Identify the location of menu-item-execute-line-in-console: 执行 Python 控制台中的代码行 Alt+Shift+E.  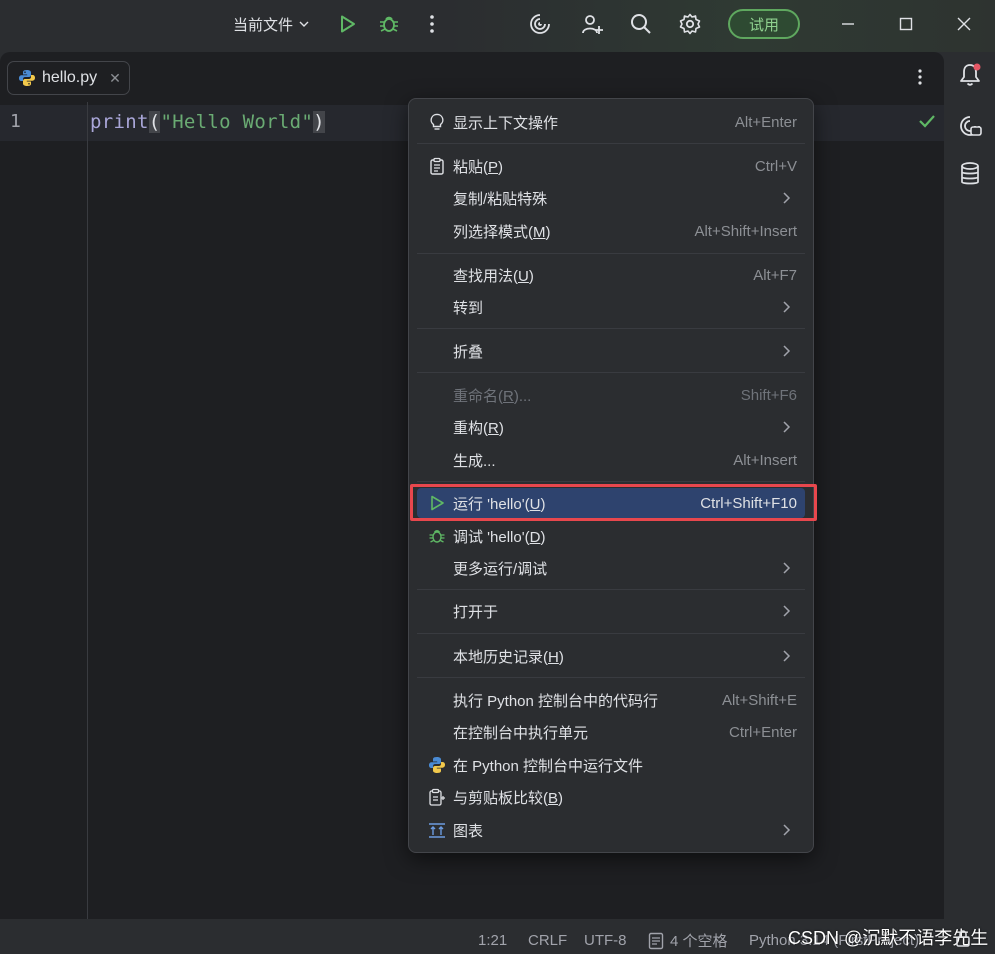
(611, 700).